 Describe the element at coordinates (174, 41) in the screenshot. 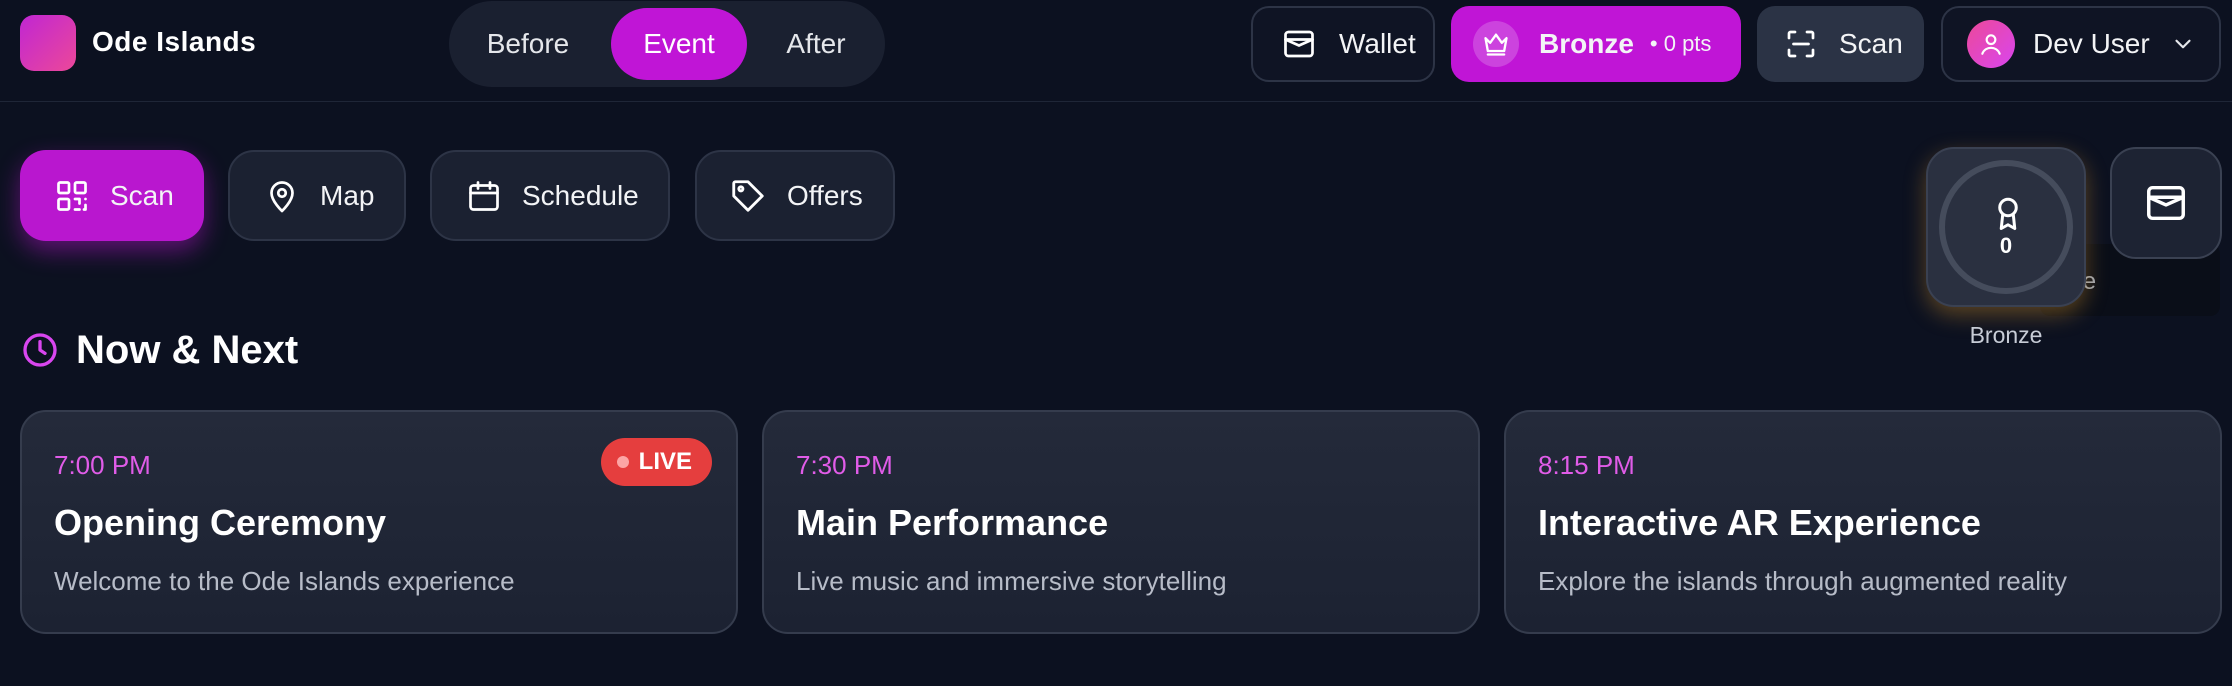

I see `app-title: Ode Islands` at that location.